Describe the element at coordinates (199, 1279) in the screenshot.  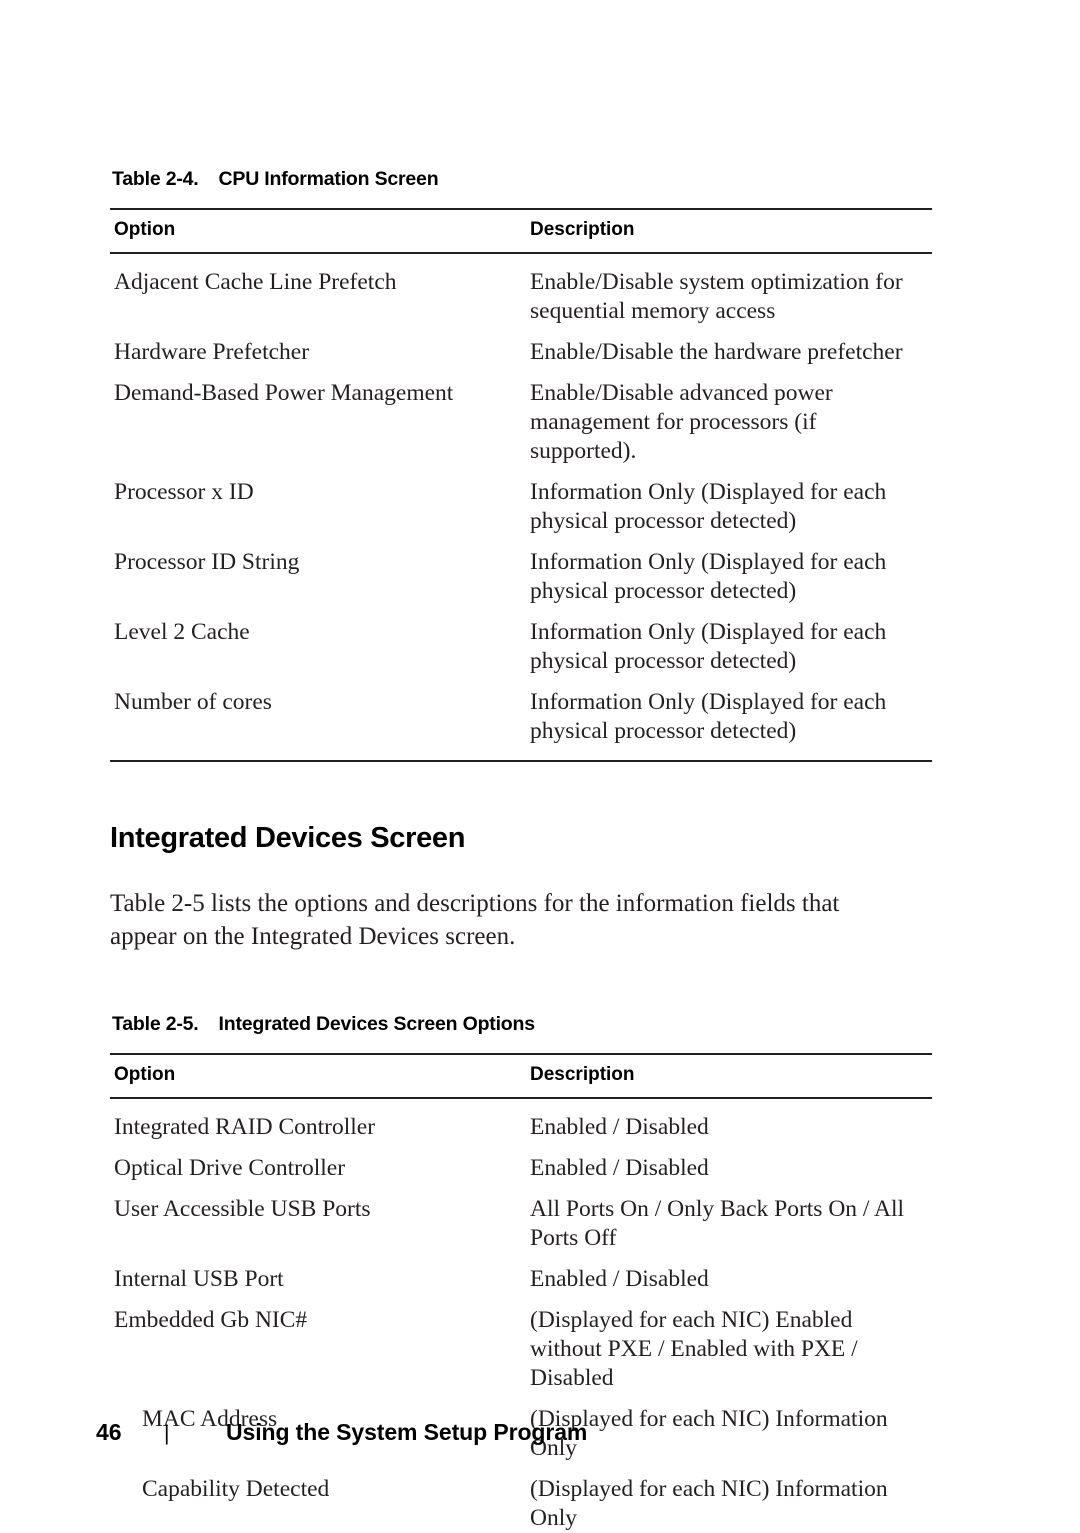
I see `cell-option: Internal USB Port` at that location.